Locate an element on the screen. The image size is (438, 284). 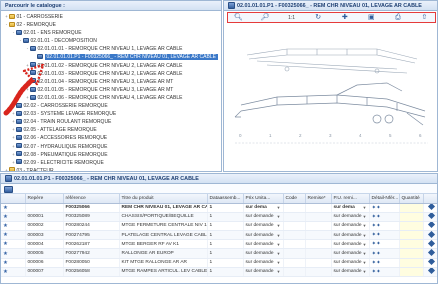
tree-item: +02.08 - PNEUMATIQUE REMORQUE is located at coordinates (111, 155).